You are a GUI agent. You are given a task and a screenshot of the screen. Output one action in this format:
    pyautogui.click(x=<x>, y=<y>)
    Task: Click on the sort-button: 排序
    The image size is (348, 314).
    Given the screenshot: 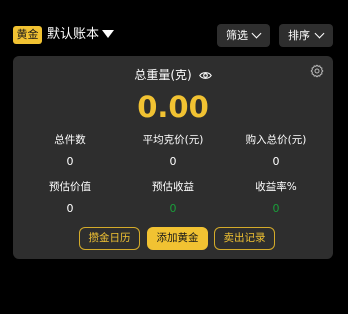 What is the action you would take?
    pyautogui.click(x=306, y=35)
    